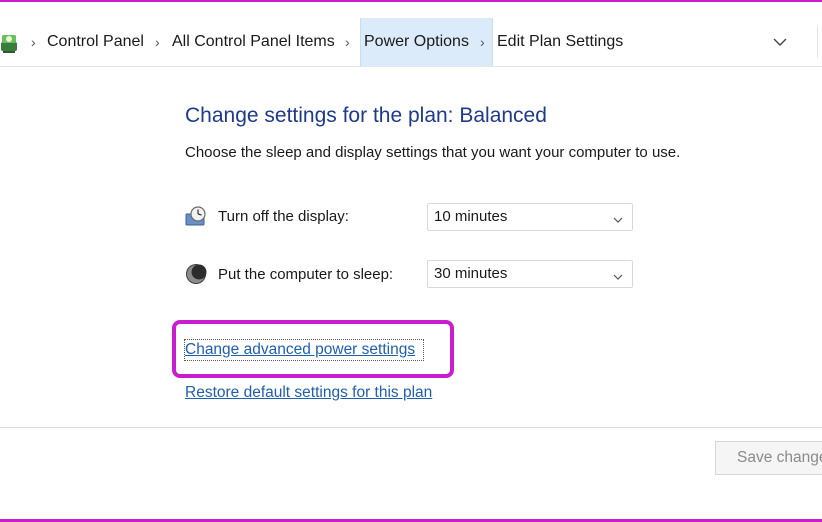  What do you see at coordinates (196, 274) in the screenshot?
I see `sleep-moon-icon` at bounding box center [196, 274].